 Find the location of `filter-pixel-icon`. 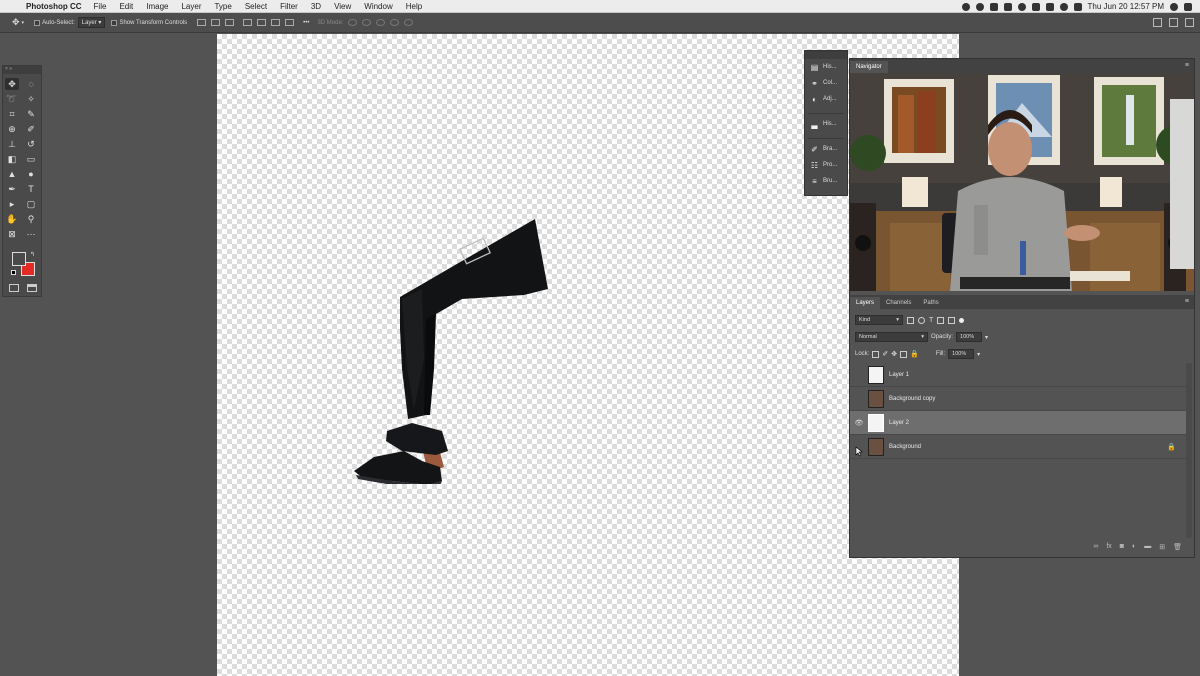

filter-pixel-icon is located at coordinates (910, 320).